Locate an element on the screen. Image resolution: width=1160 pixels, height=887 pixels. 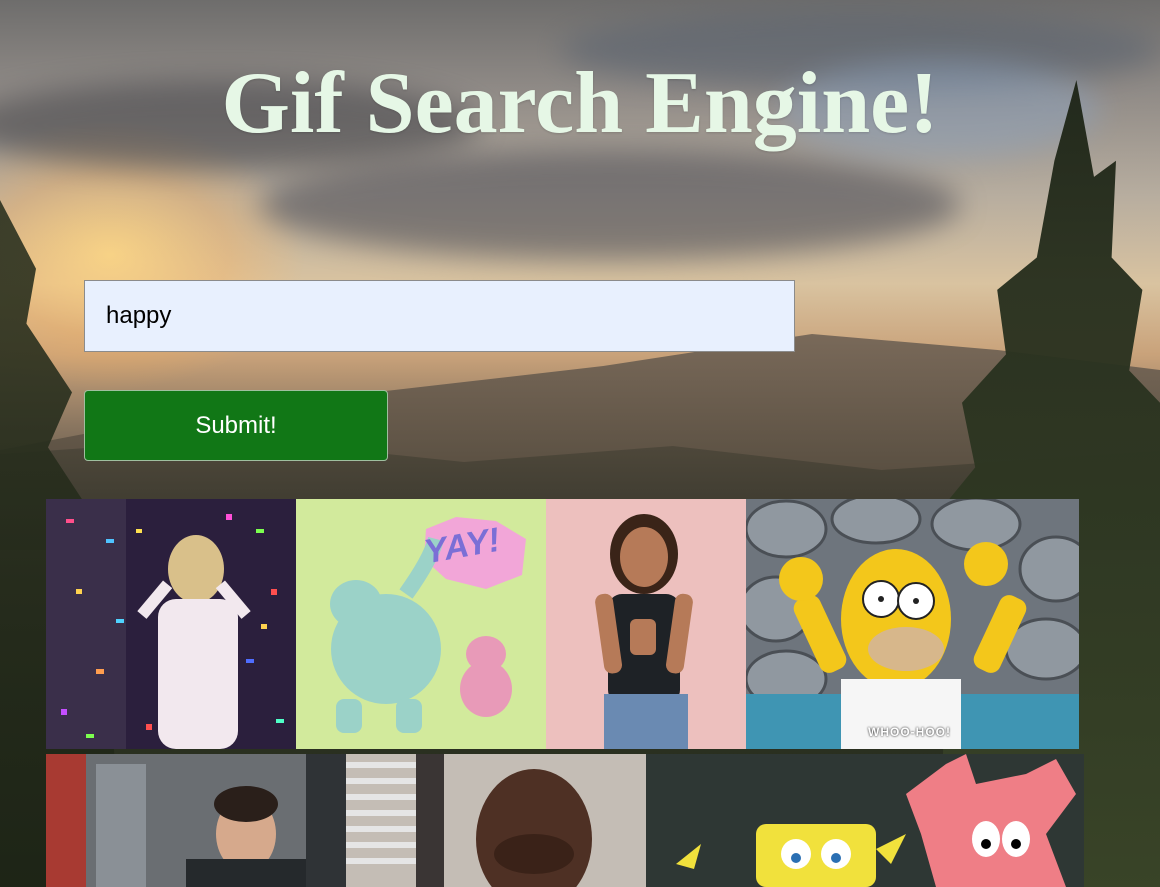
gif-result: YAY! is located at coordinates (421, 624).